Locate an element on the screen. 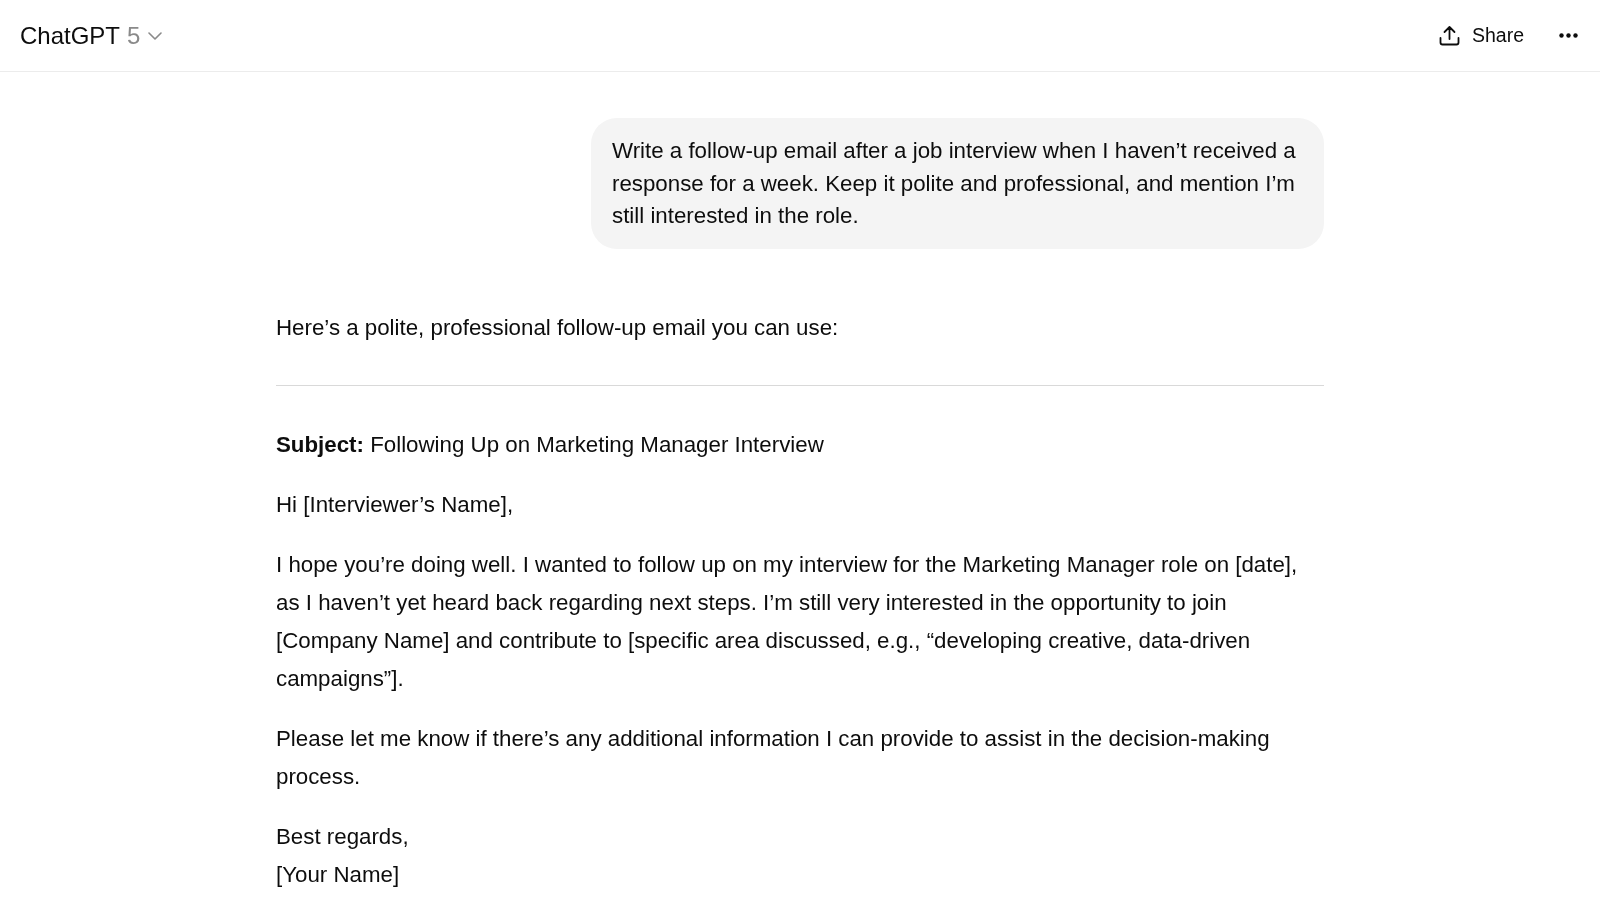 Image resolution: width=1600 pixels, height=913 pixels. user-message-bubble: Write a follow-up email after a job interview when I haven’t received a response for a week. Keep it polite and professional, and mention I’m still interested in the role. is located at coordinates (957, 183).